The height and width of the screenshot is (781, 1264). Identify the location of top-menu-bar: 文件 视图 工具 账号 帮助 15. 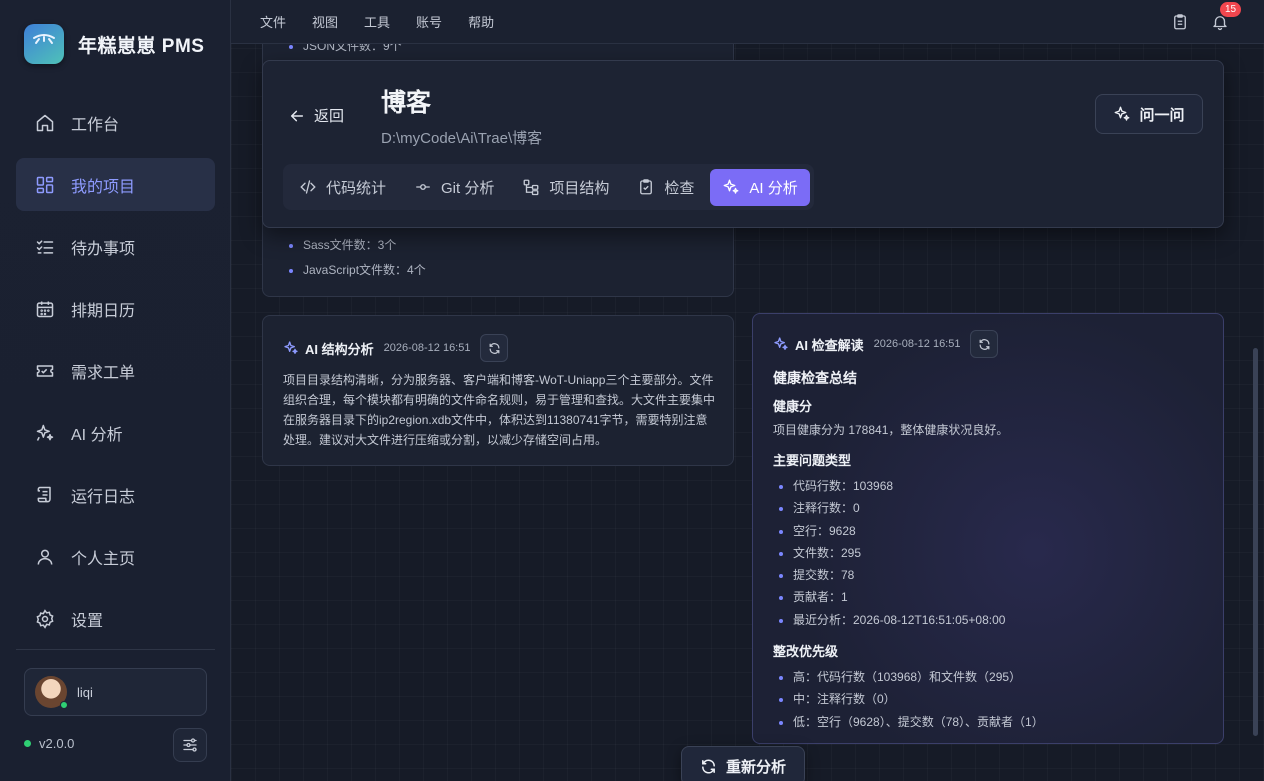
(747, 22).